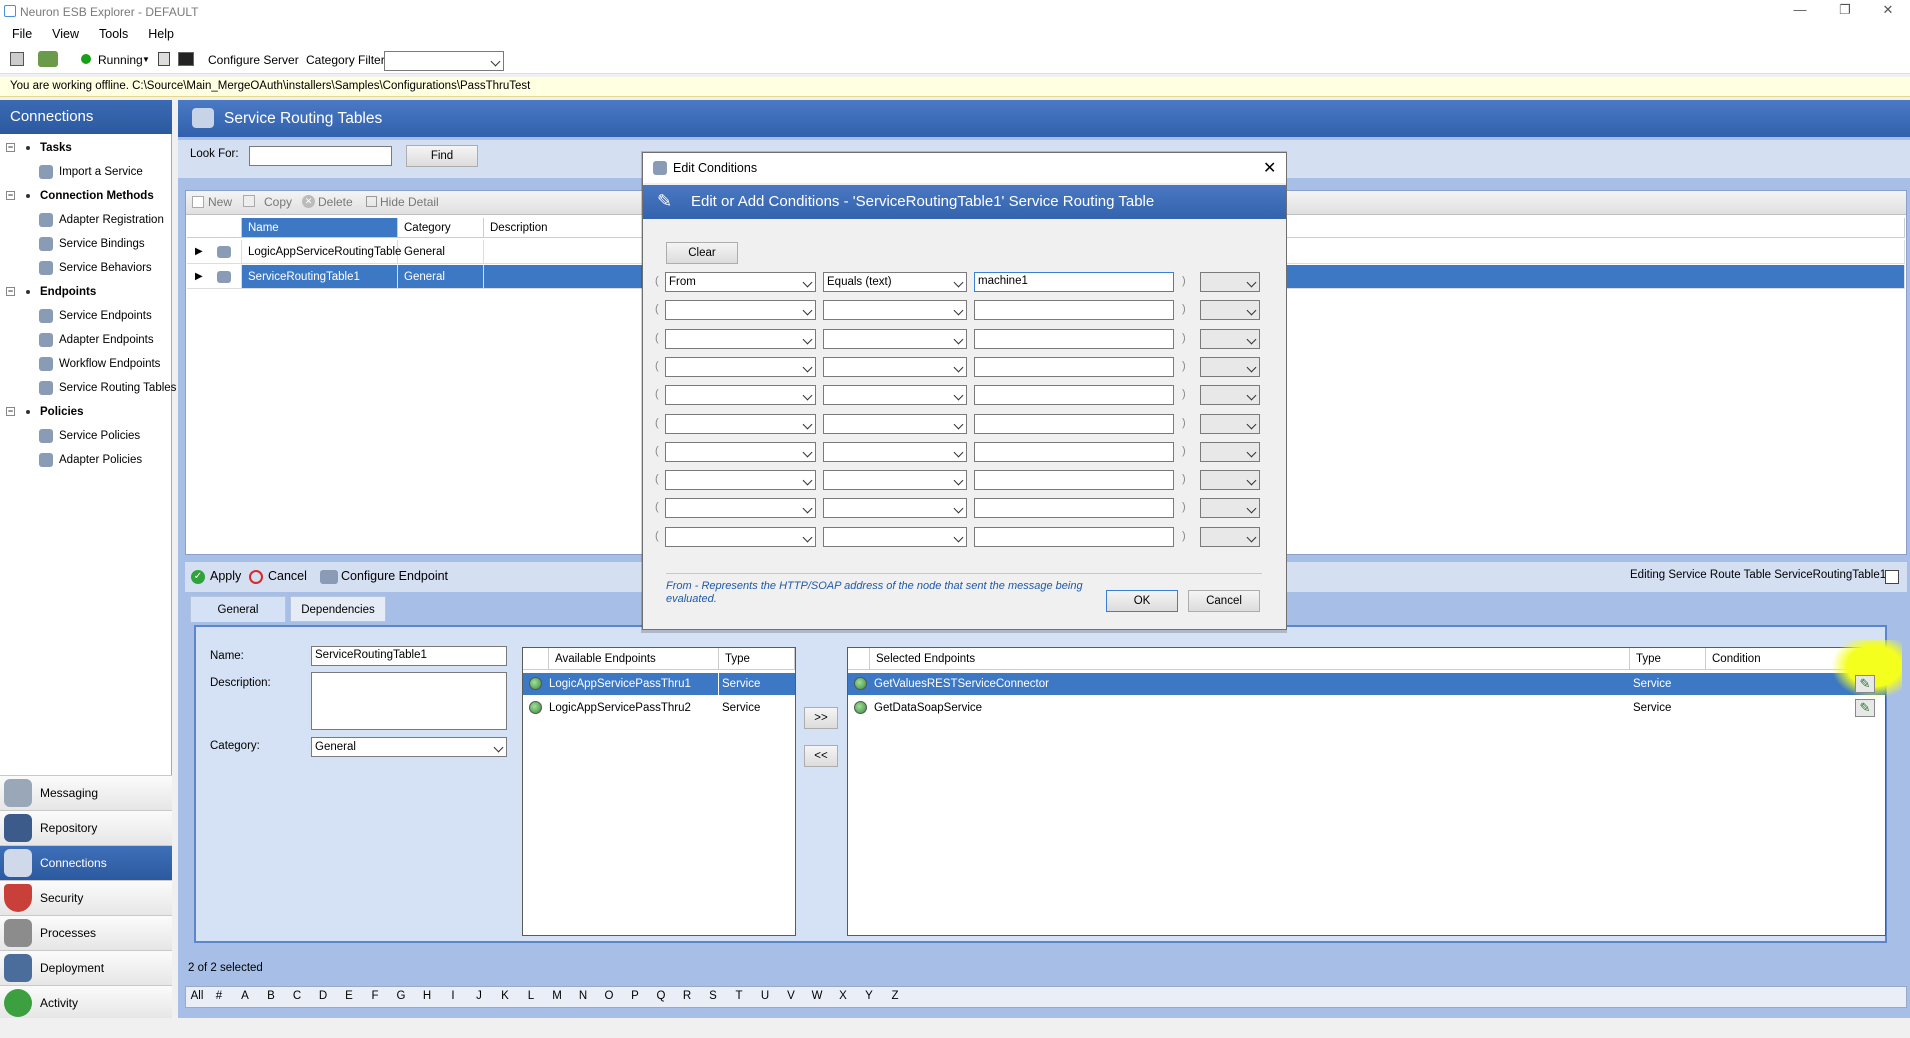  What do you see at coordinates (1865, 708) in the screenshot?
I see `edit-condition-icon: ✎` at bounding box center [1865, 708].